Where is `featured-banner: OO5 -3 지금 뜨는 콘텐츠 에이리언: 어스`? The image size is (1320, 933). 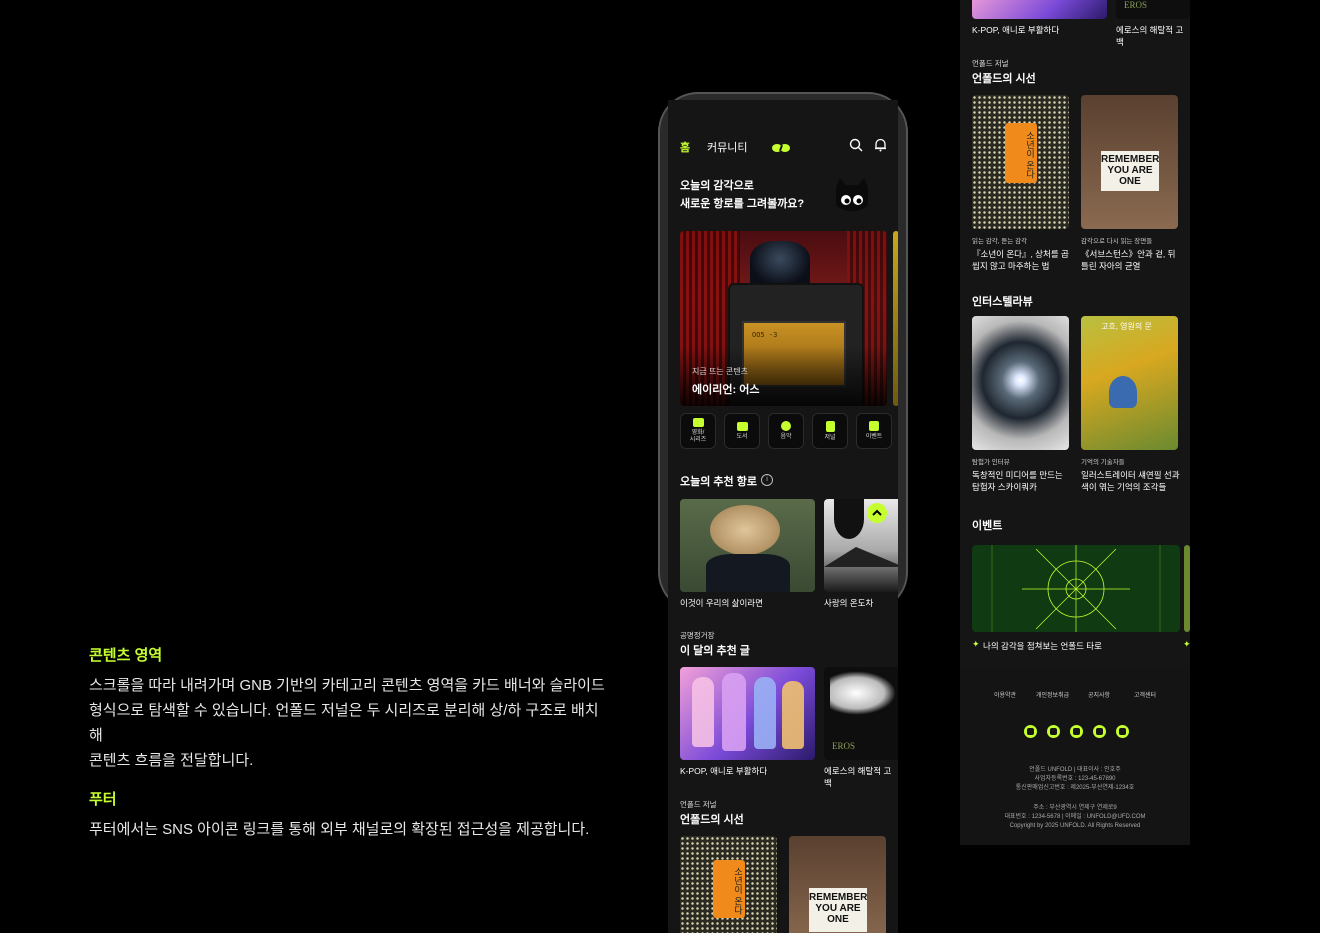
featured-banner: OO5 -3 지금 뜨는 콘텐츠 에이리언: 어스 is located at coordinates (783, 318).